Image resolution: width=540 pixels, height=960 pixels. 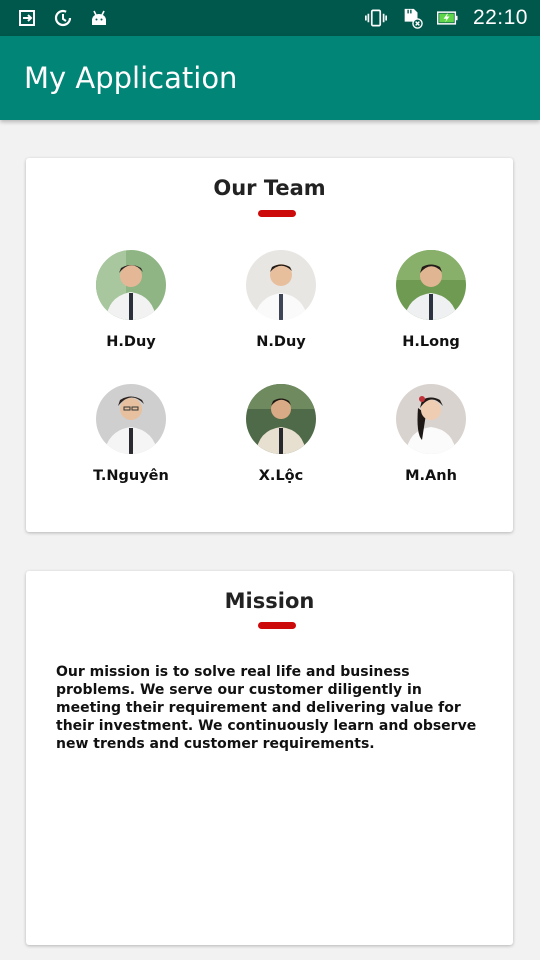 I want to click on member-name: N.Duy, so click(x=281, y=342).